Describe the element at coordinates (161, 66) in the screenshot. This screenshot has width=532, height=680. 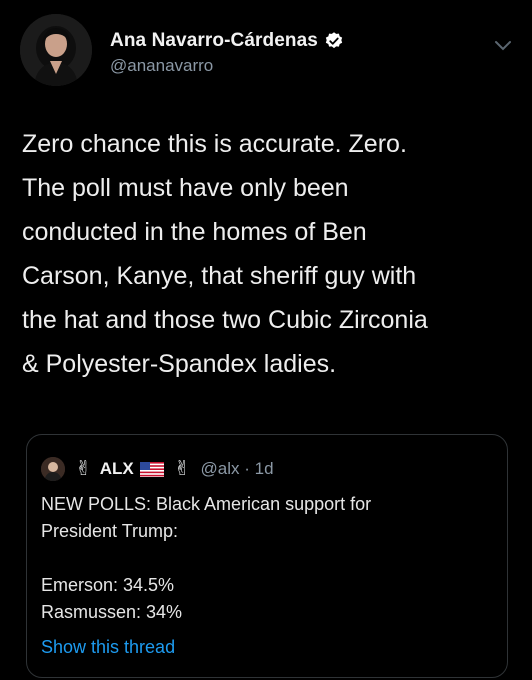
I see `author-handle: @ananavarro` at that location.